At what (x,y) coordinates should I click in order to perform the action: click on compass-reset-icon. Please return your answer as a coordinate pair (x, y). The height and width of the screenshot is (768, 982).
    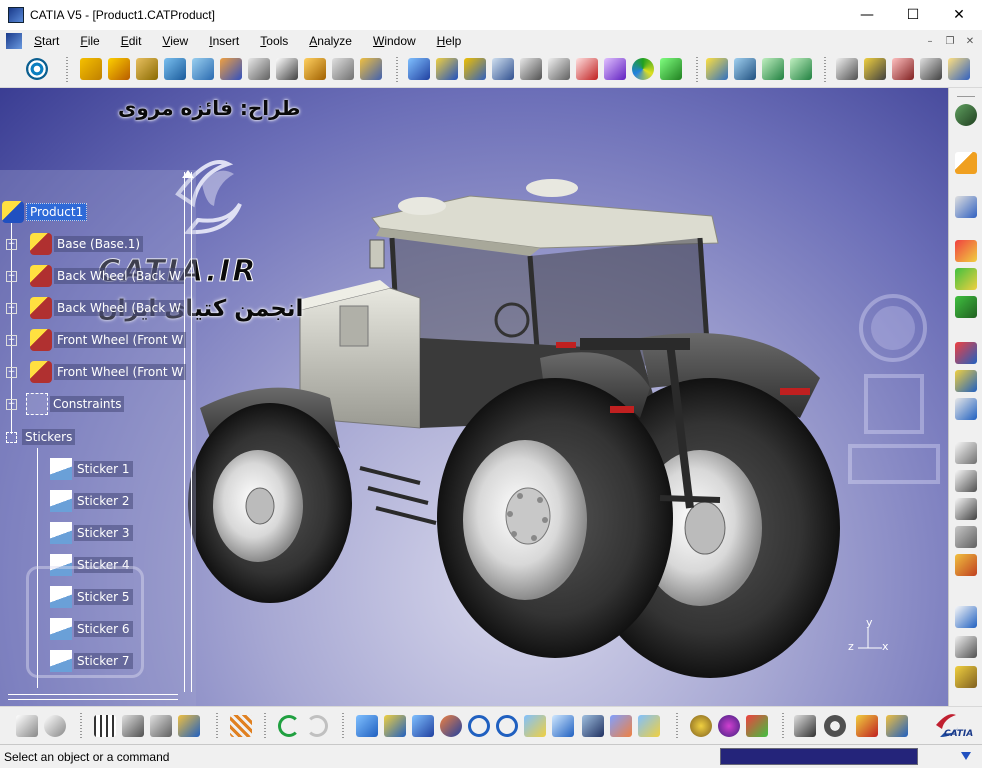
    Looking at the image, I should click on (931, 69).